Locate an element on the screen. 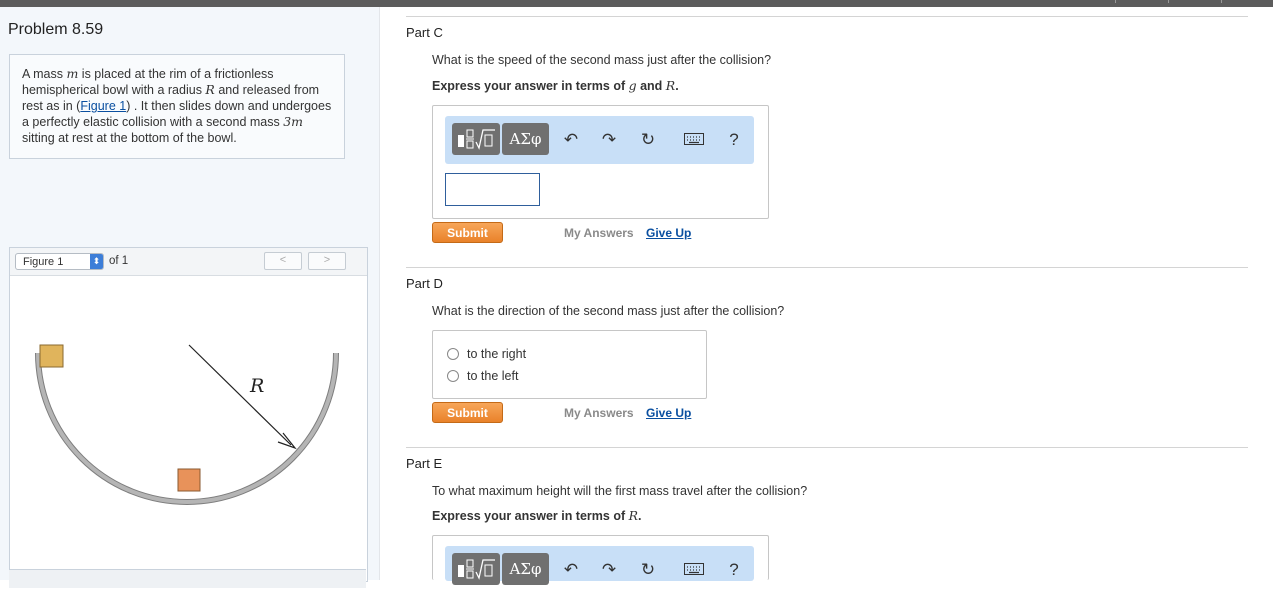 The width and height of the screenshot is (1273, 590). radio-to-the-left is located at coordinates (453, 376).